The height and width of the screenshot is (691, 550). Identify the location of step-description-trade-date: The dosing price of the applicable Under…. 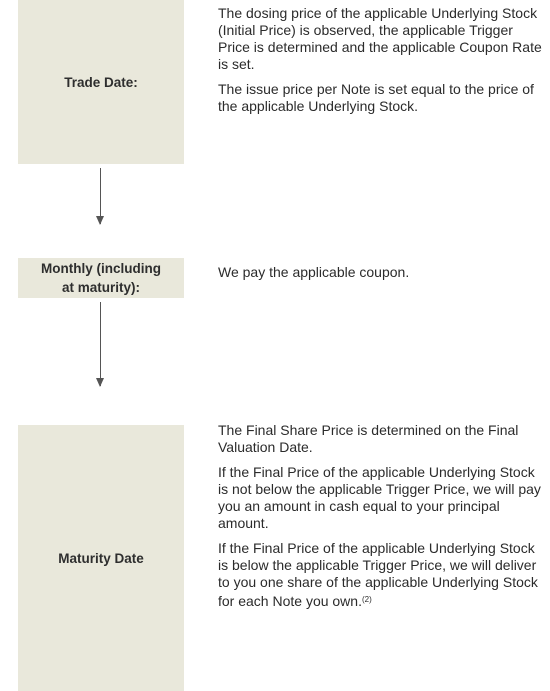
(383, 64).